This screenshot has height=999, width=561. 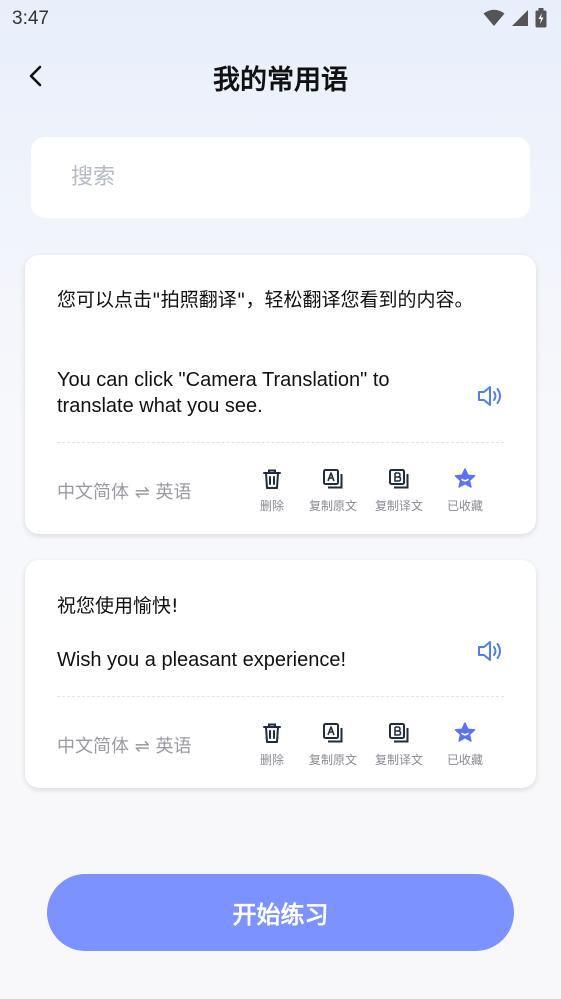 I want to click on search-input, so click(x=299, y=177).